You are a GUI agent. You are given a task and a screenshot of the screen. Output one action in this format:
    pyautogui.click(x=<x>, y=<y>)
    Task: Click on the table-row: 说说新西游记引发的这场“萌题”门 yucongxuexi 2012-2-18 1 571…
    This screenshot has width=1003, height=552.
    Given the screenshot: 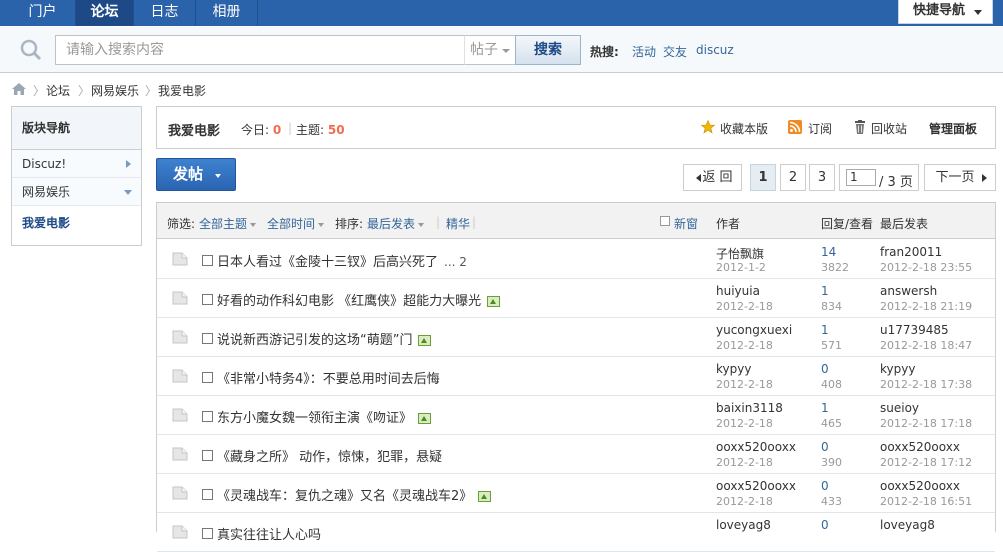 What is the action you would take?
    pyautogui.click(x=576, y=337)
    